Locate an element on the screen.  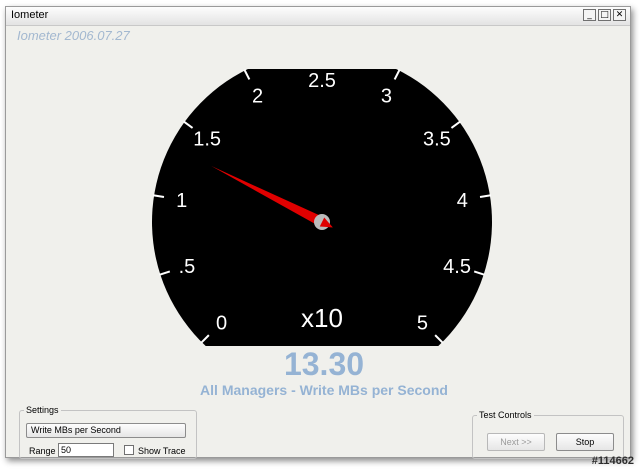
readout-value: 13.30 is located at coordinates (324, 364).